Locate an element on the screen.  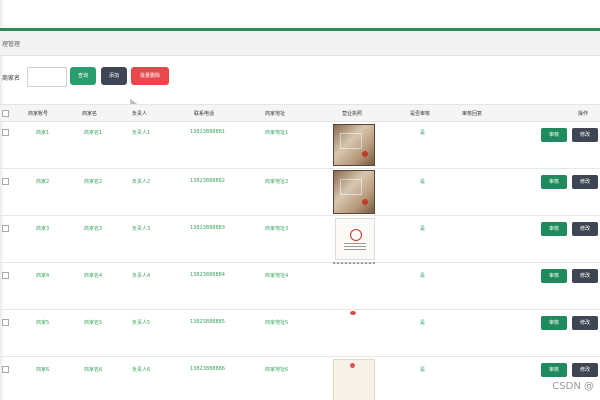
cell-name: 商家名1 is located at coordinates (93, 133).